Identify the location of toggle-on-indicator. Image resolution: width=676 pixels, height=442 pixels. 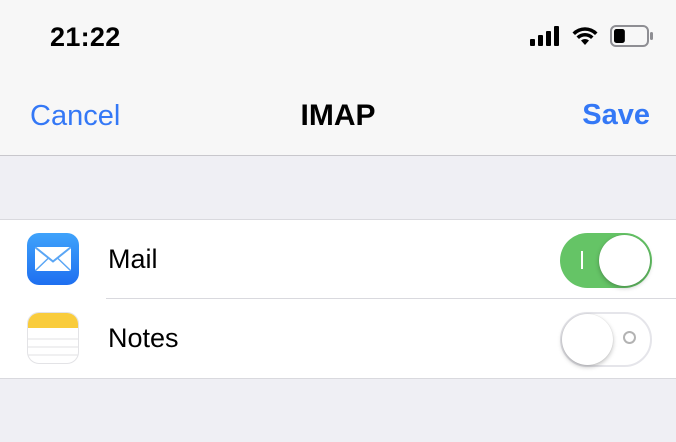
(582, 260).